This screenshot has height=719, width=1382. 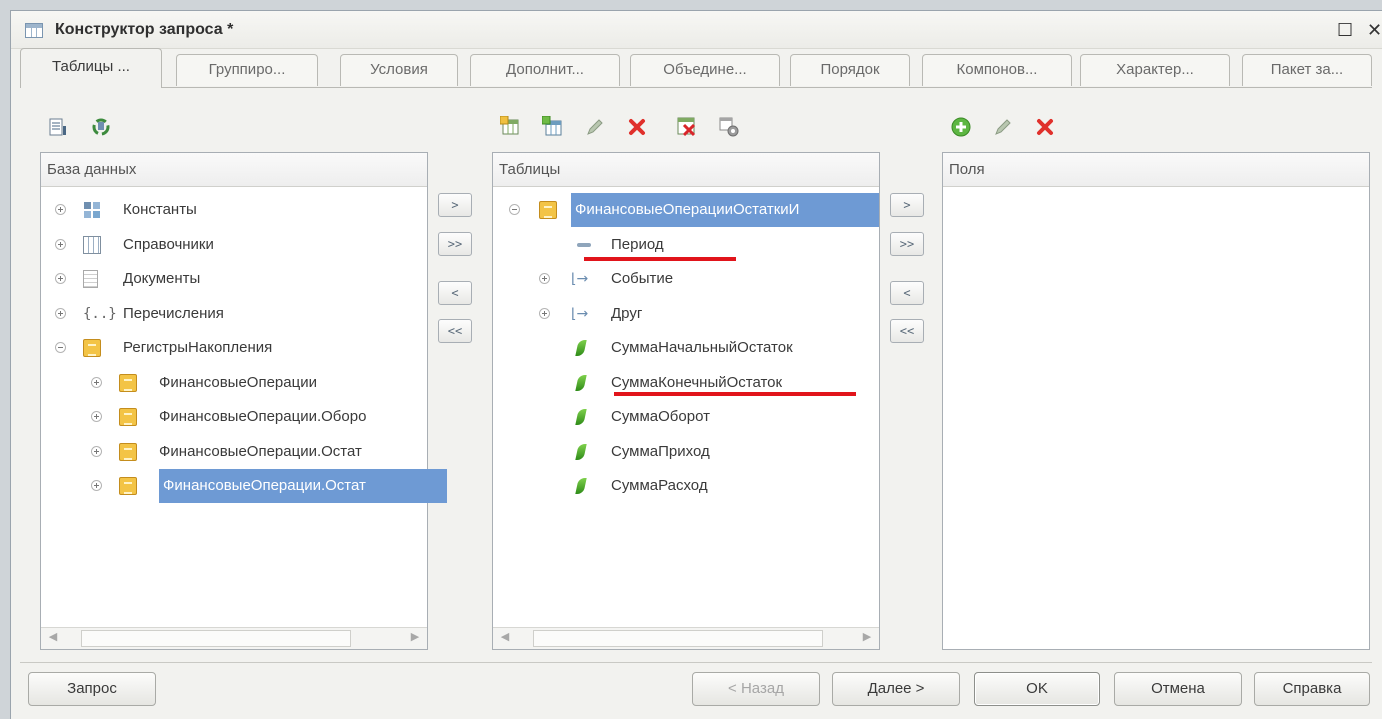 I want to click on help-button: Справка, so click(x=1312, y=689).